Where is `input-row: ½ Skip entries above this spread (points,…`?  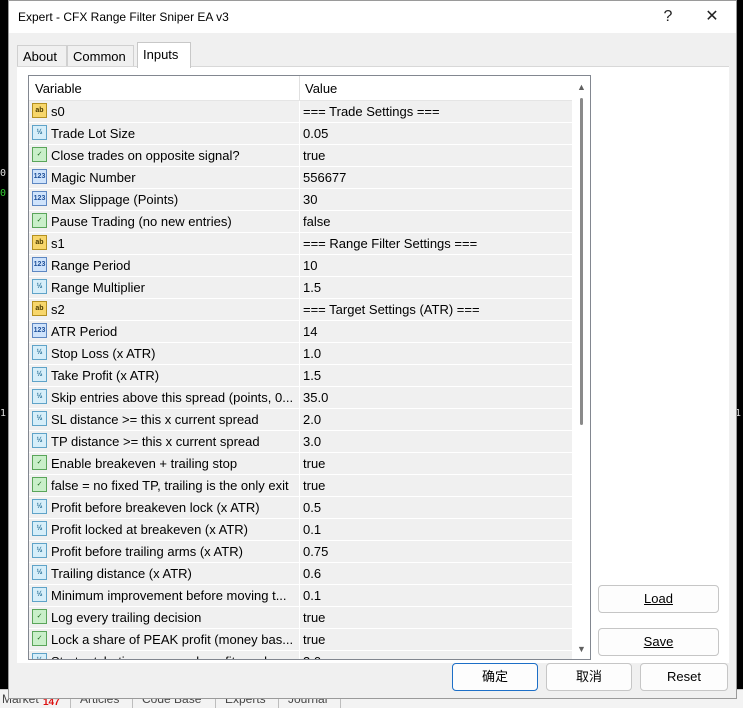
input-row: ½ Skip entries above this spread (points,… is located at coordinates (300, 398).